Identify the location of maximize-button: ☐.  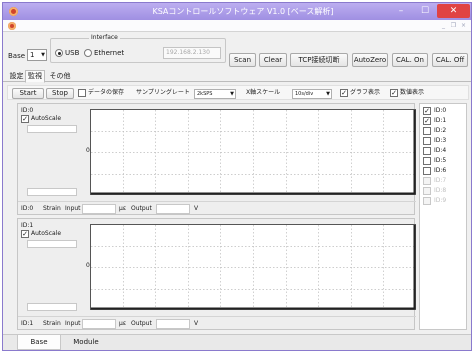
(425, 11).